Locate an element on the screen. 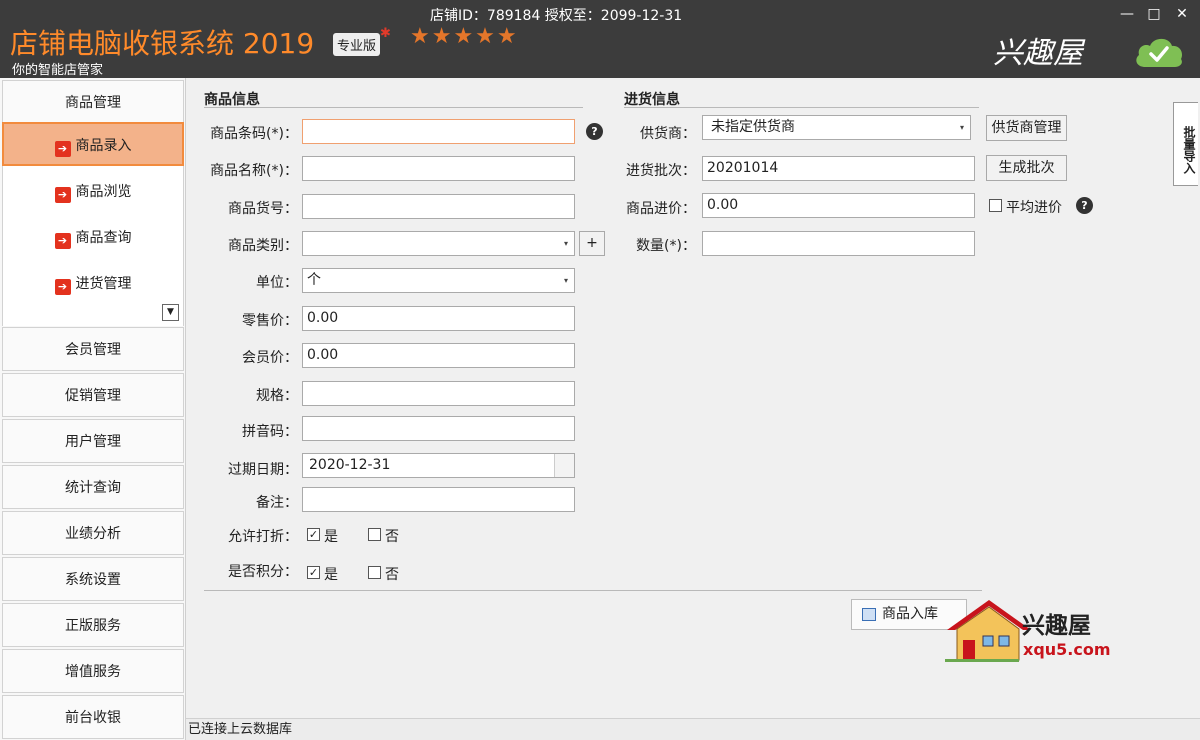  nav-purchase-management: ➔ 进货管理 is located at coordinates (93, 284).